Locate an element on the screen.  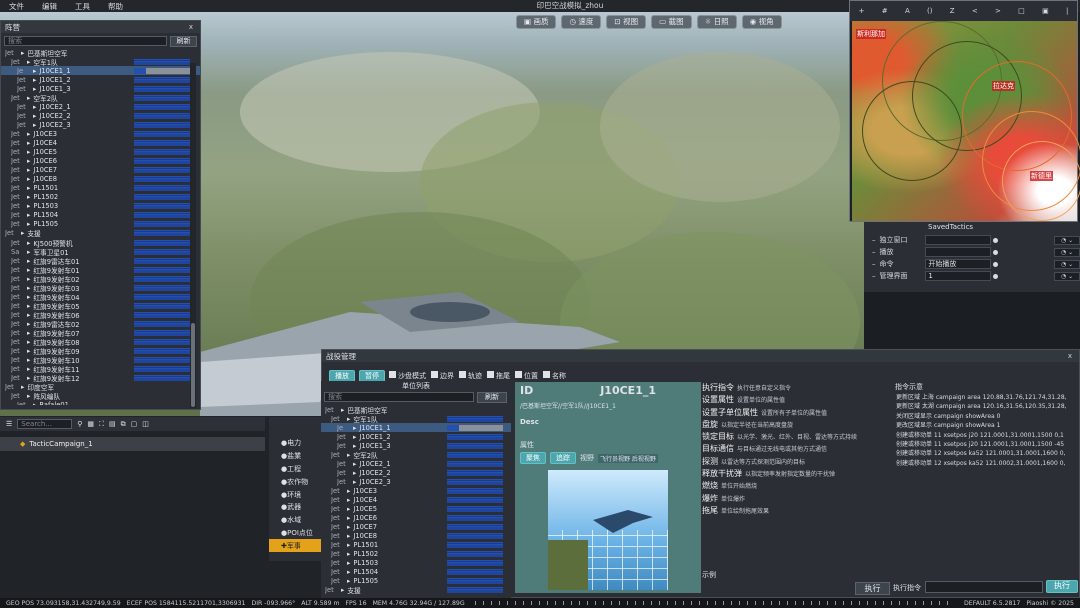
hint-item: 关闭区域显示 campaign showArea 0 is located at coordinates (986, 416).